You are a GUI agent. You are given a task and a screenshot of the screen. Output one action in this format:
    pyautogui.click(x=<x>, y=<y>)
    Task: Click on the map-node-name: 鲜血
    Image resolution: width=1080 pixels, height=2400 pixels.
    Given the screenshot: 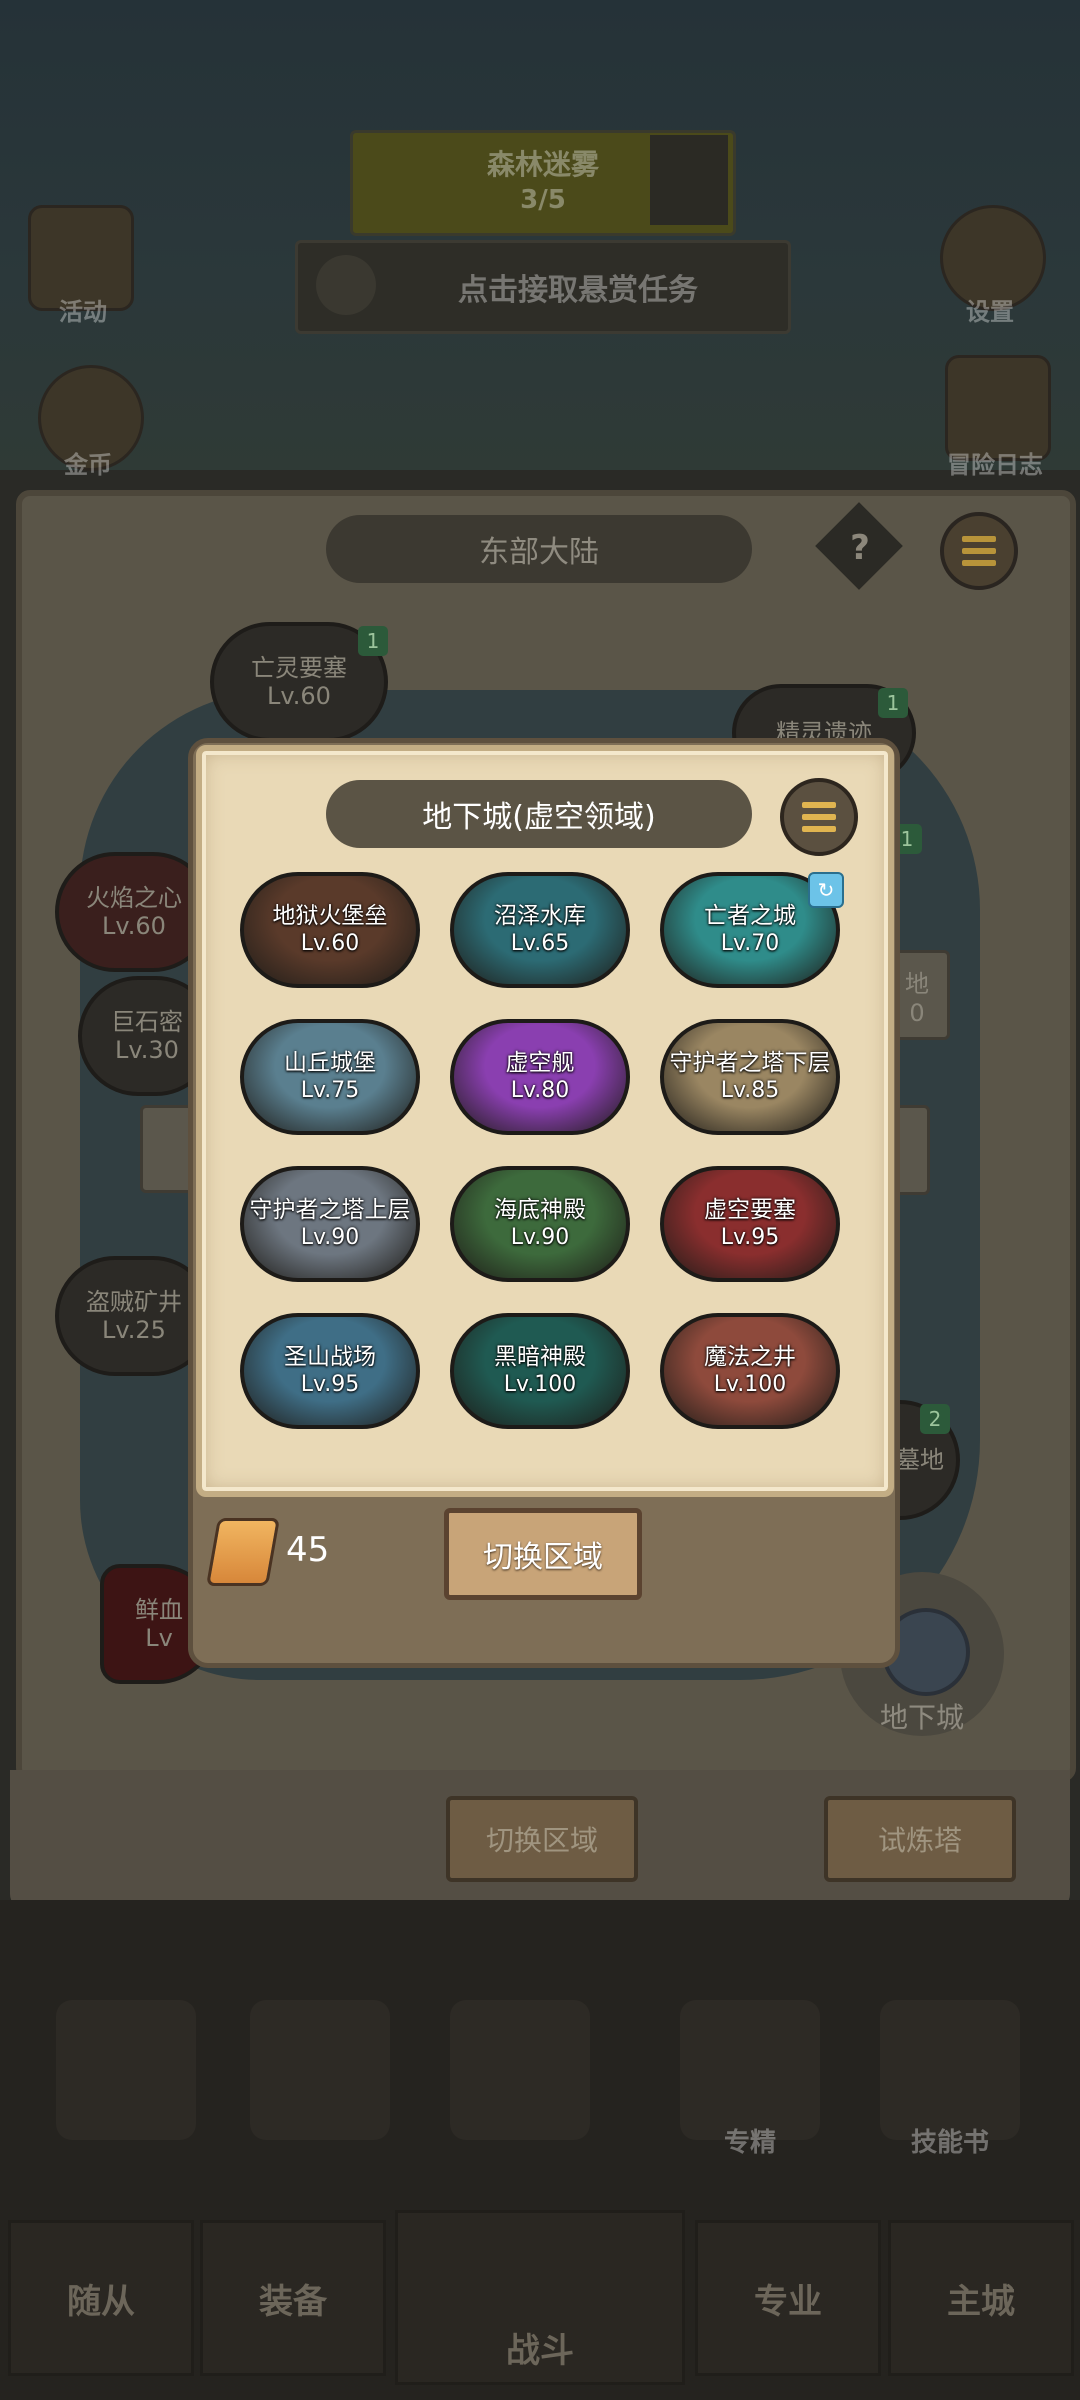 What is the action you would take?
    pyautogui.click(x=159, y=1610)
    